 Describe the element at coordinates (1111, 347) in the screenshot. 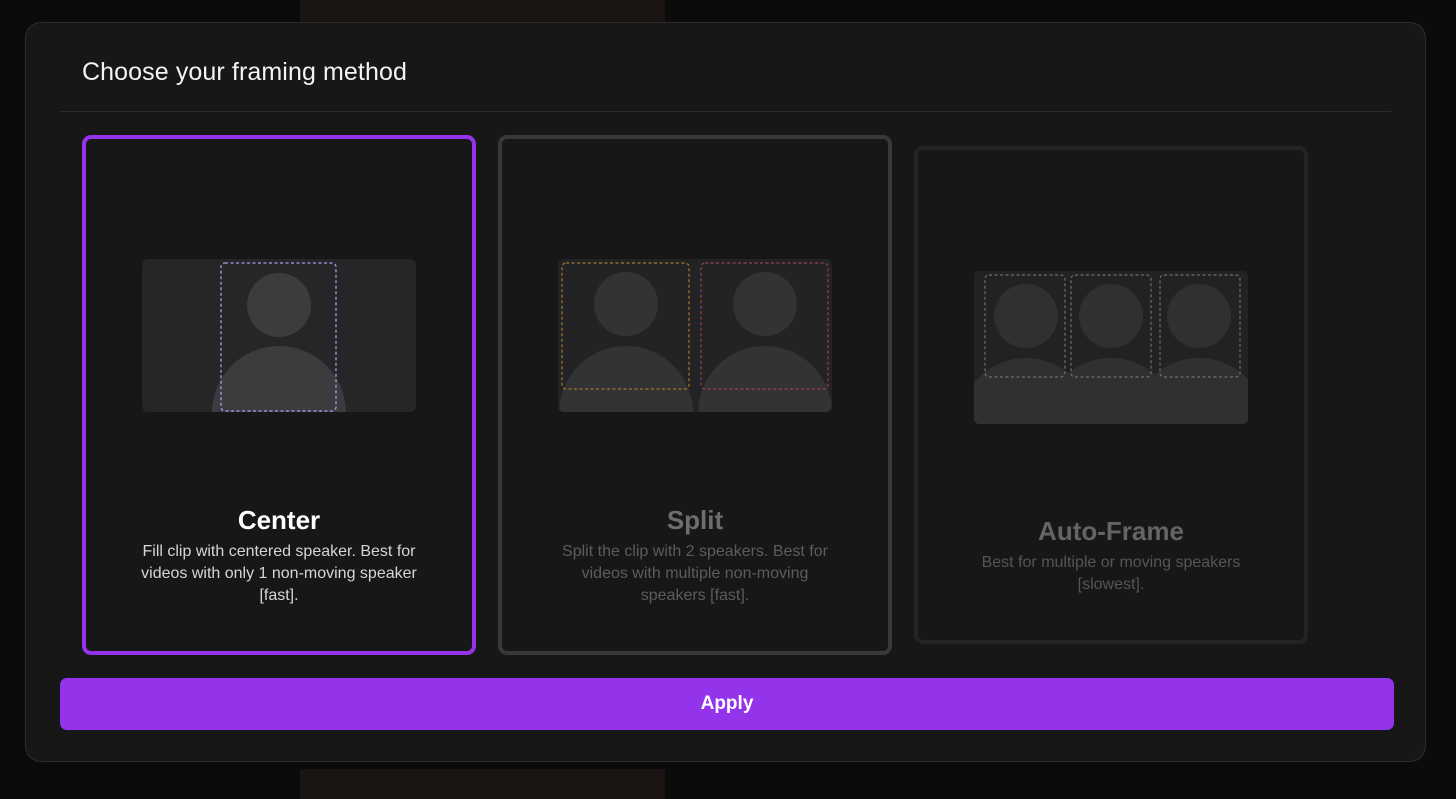

I see `auto-frame-illustration` at that location.